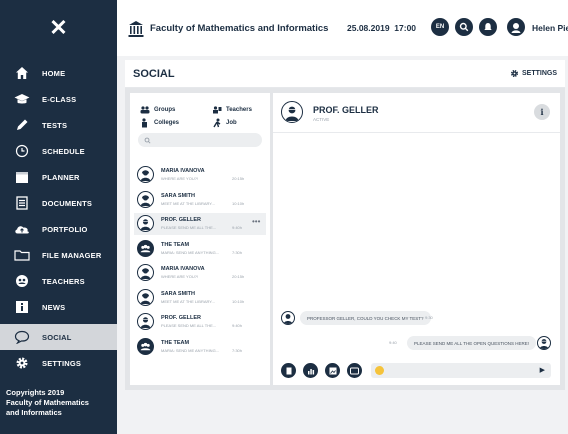 This screenshot has height=434, width=568. What do you see at coordinates (345, 74) in the screenshot?
I see `page-title-bar: SOCIAL SETTINGS` at bounding box center [345, 74].